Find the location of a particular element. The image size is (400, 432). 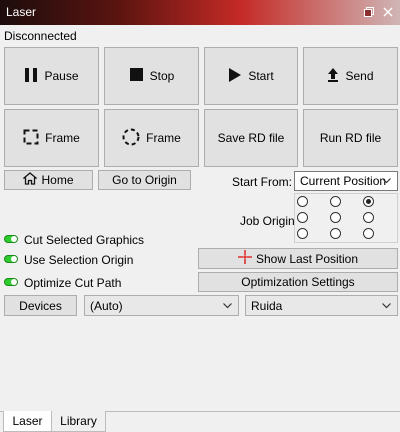

stop-label: Stop is located at coordinates (162, 76).